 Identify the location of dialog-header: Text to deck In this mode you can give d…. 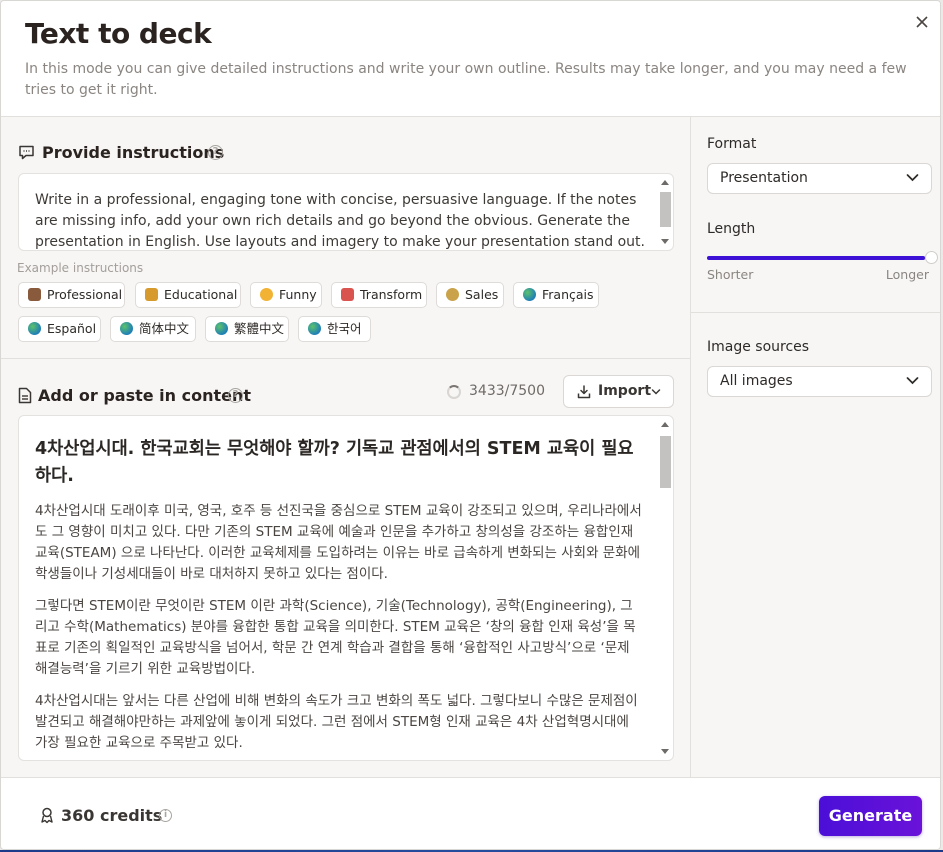
(470, 59).